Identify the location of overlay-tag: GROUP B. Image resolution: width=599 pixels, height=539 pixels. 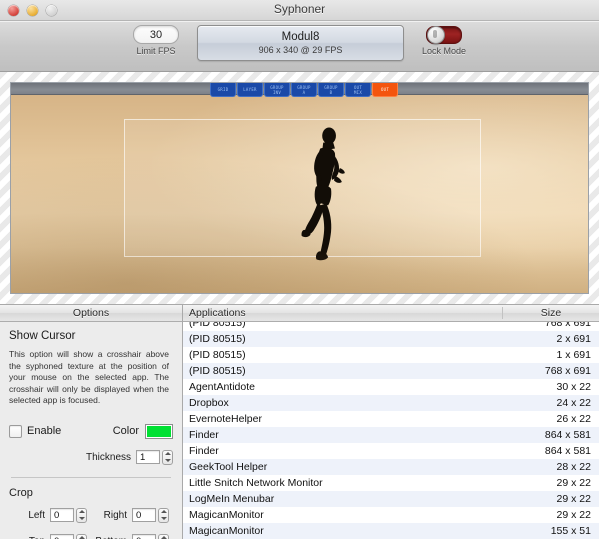
(331, 90).